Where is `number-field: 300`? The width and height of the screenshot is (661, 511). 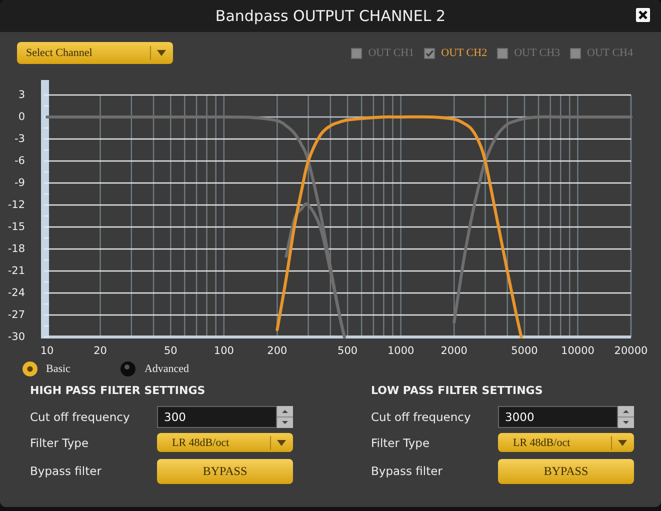
number-field: 300 is located at coordinates (217, 417).